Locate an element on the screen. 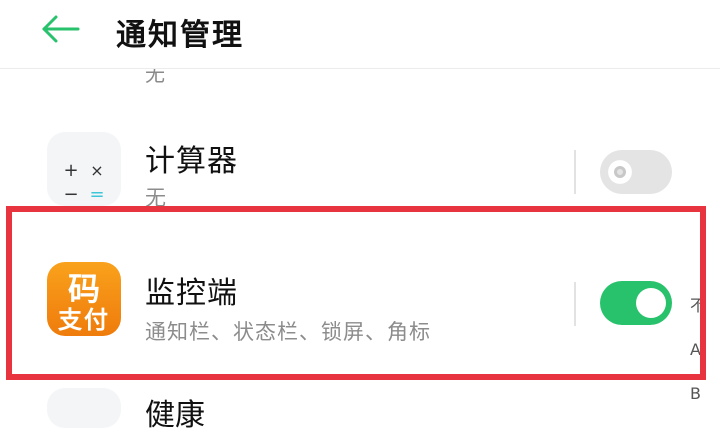 Image resolution: width=720 pixels, height=434 pixels. notification-toggle-monitor is located at coordinates (636, 303).